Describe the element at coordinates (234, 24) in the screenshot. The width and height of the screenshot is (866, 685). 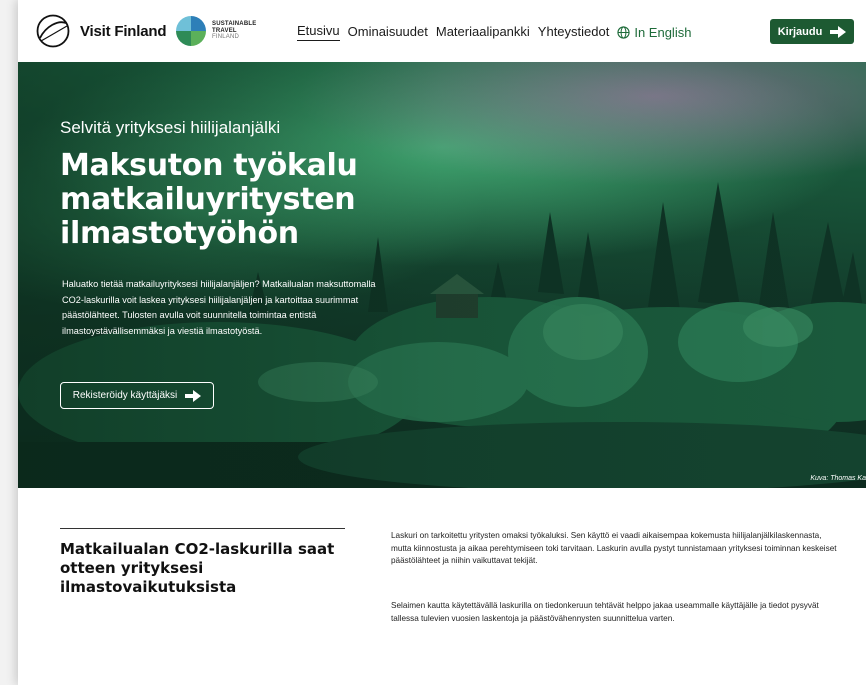
I see `st-line-1: SUSTAINABLE` at that location.